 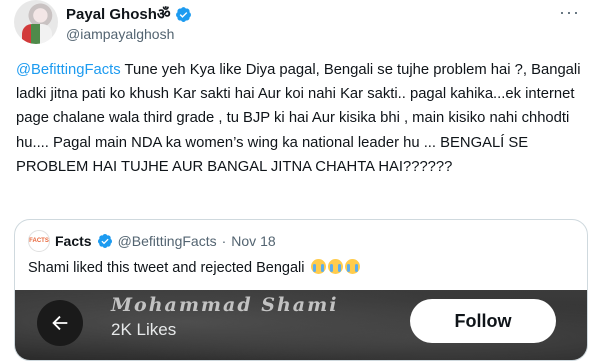 What do you see at coordinates (68, 70) in the screenshot?
I see `tweet-mention-link: @BefittingFacts` at bounding box center [68, 70].